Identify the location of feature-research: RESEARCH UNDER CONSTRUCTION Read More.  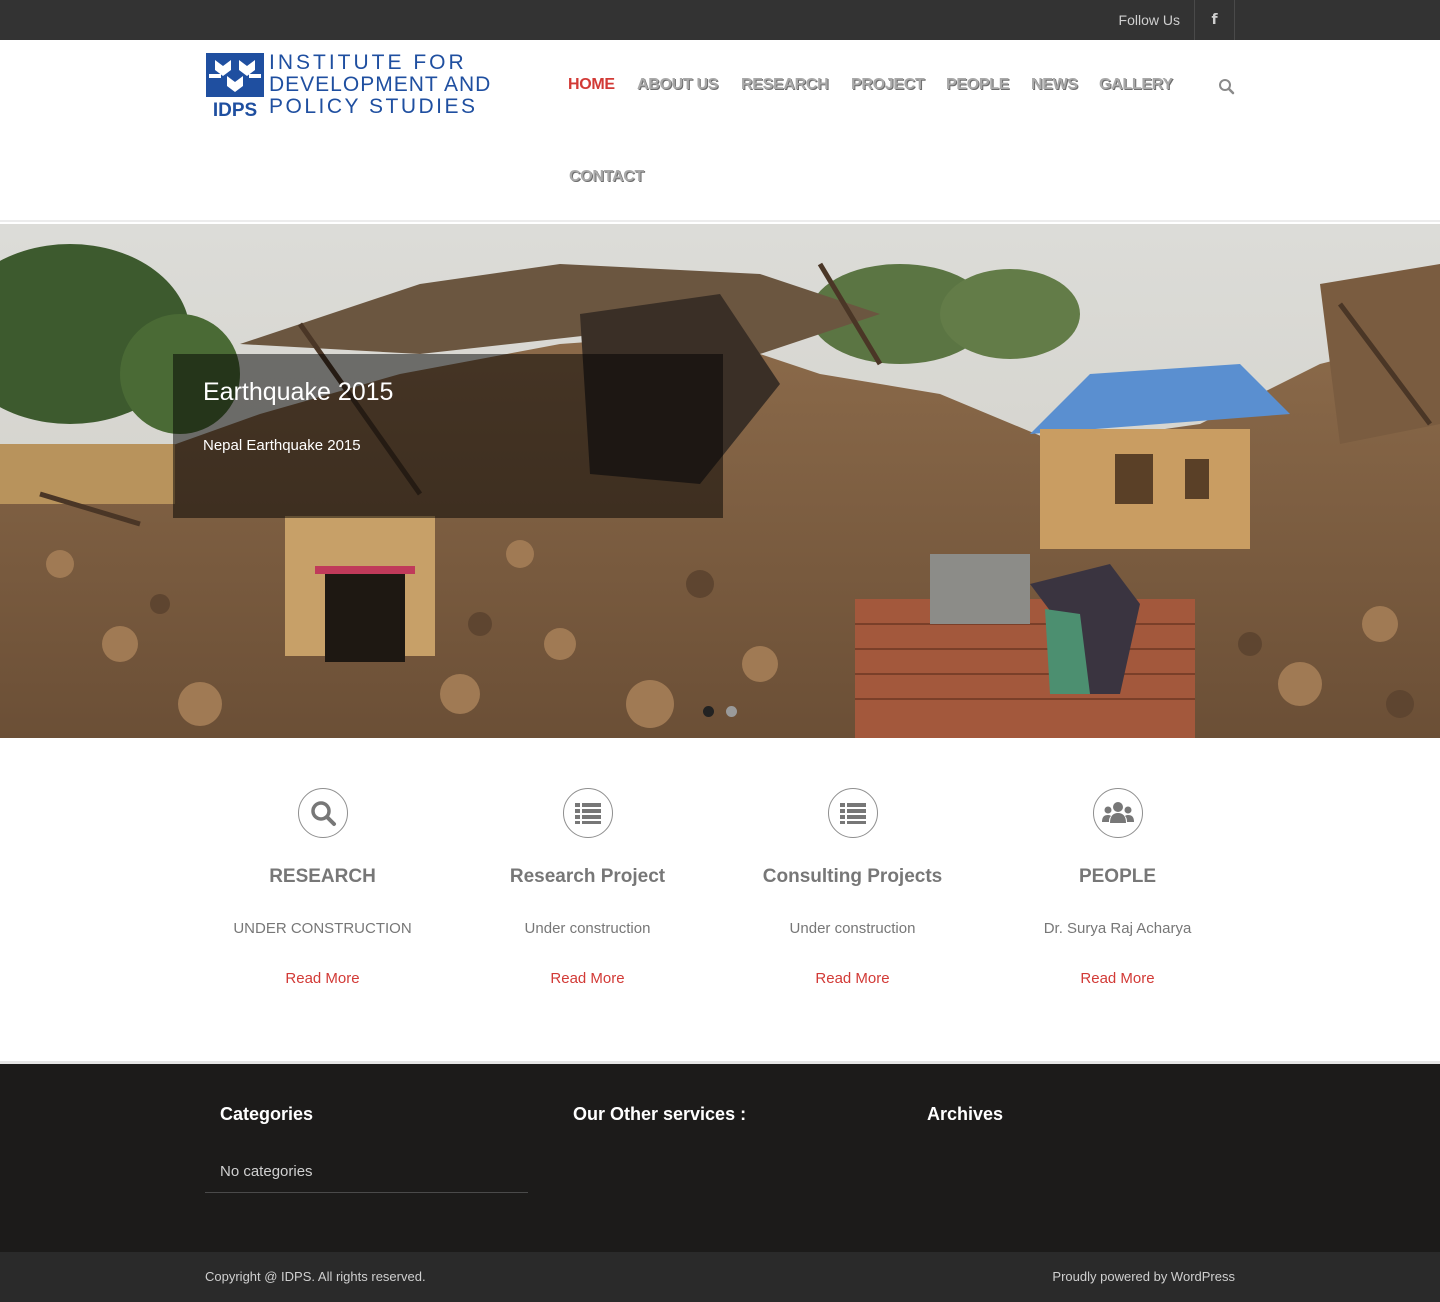
(322, 888).